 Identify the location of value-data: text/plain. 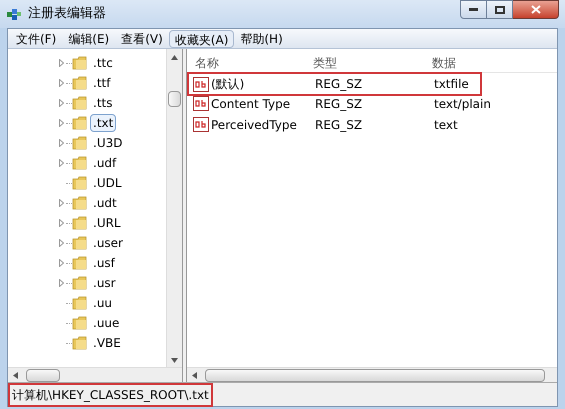
(462, 104).